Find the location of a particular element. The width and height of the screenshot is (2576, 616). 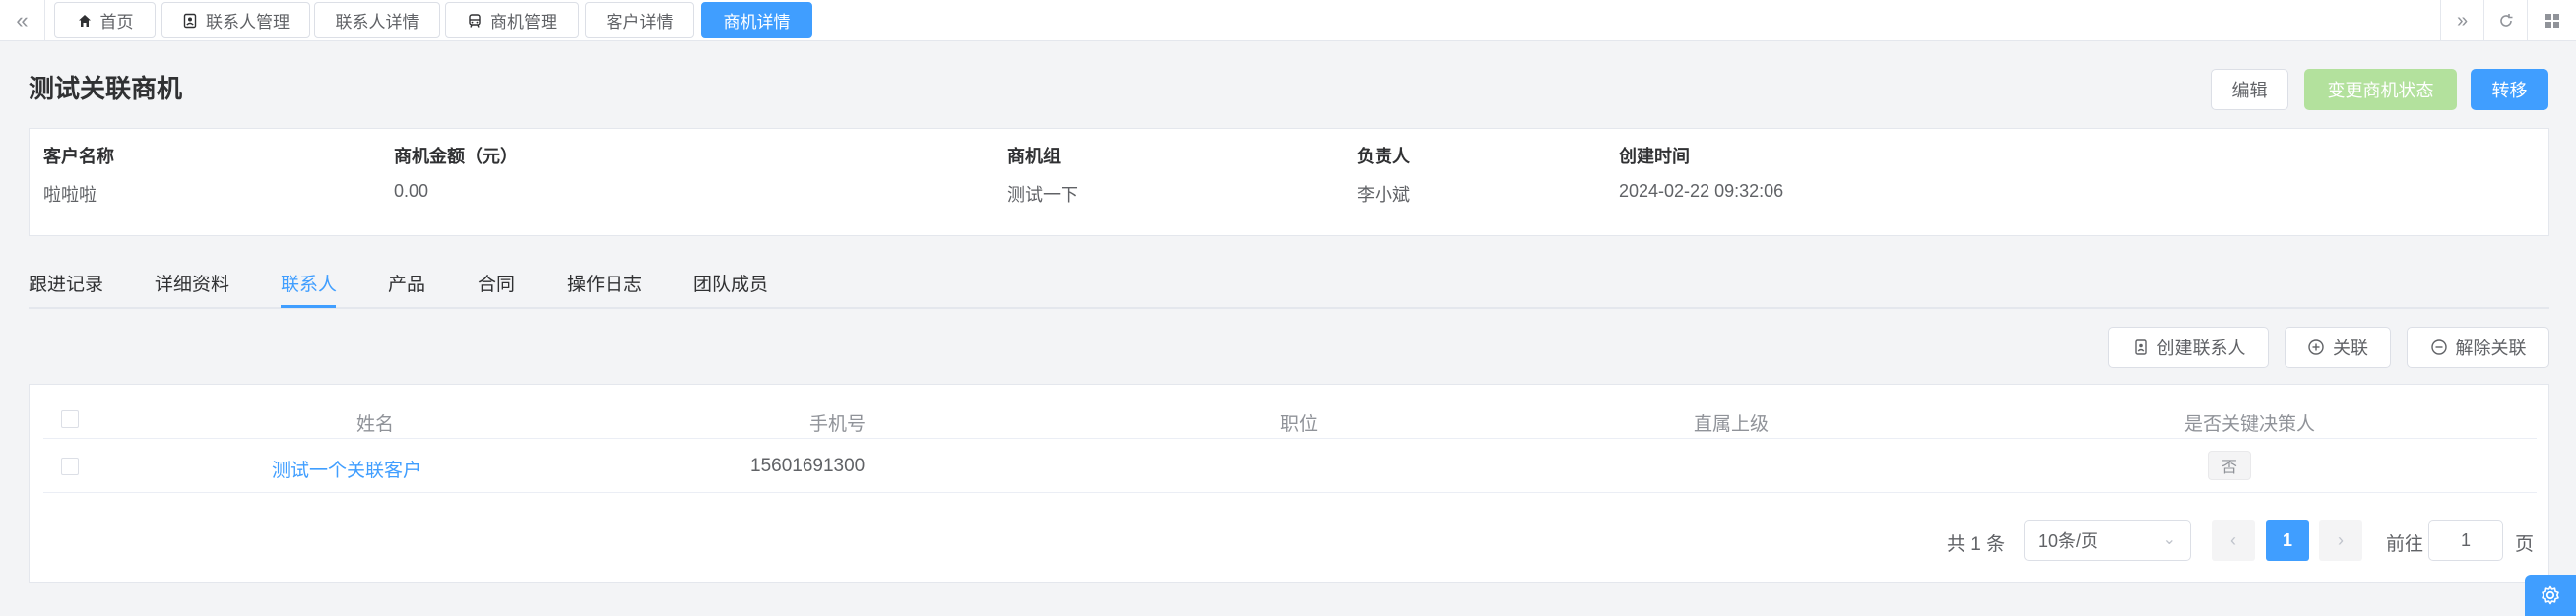

column-header-superior: 直属上级 is located at coordinates (1732, 424).